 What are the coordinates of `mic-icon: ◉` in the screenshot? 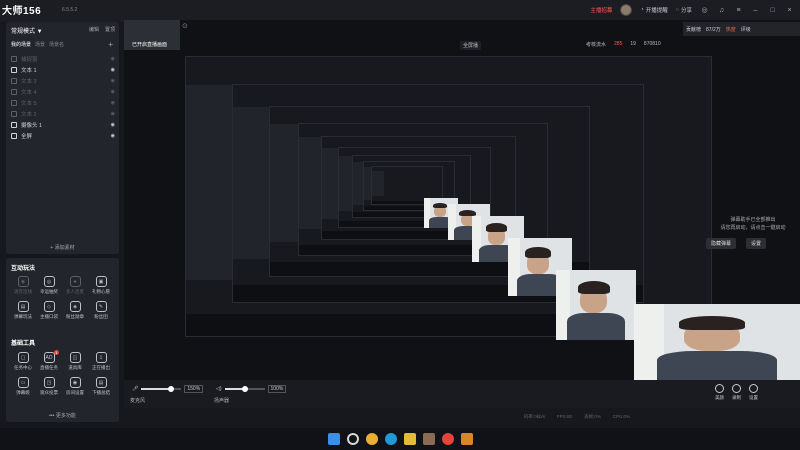 It's located at (23, 281).